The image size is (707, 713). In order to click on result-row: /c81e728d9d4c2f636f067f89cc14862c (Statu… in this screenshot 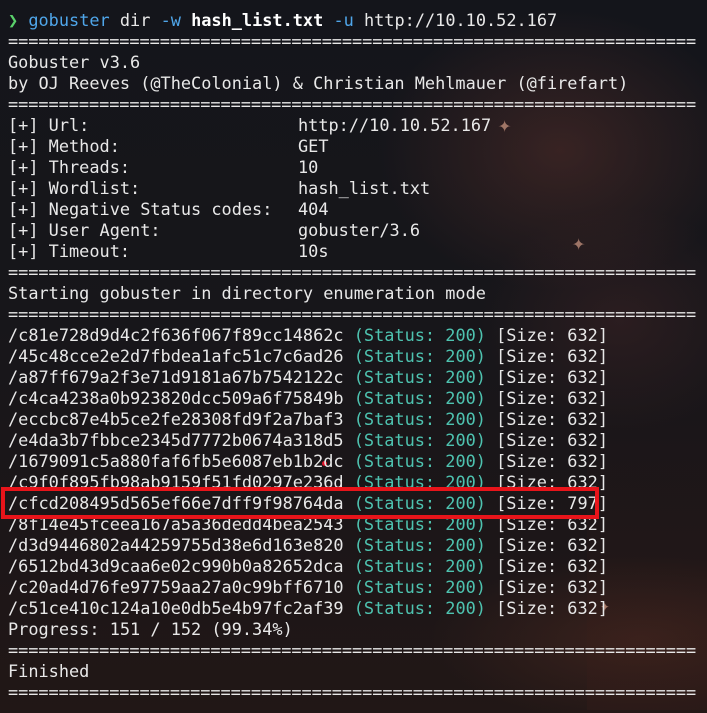, I will do `click(354, 335)`.